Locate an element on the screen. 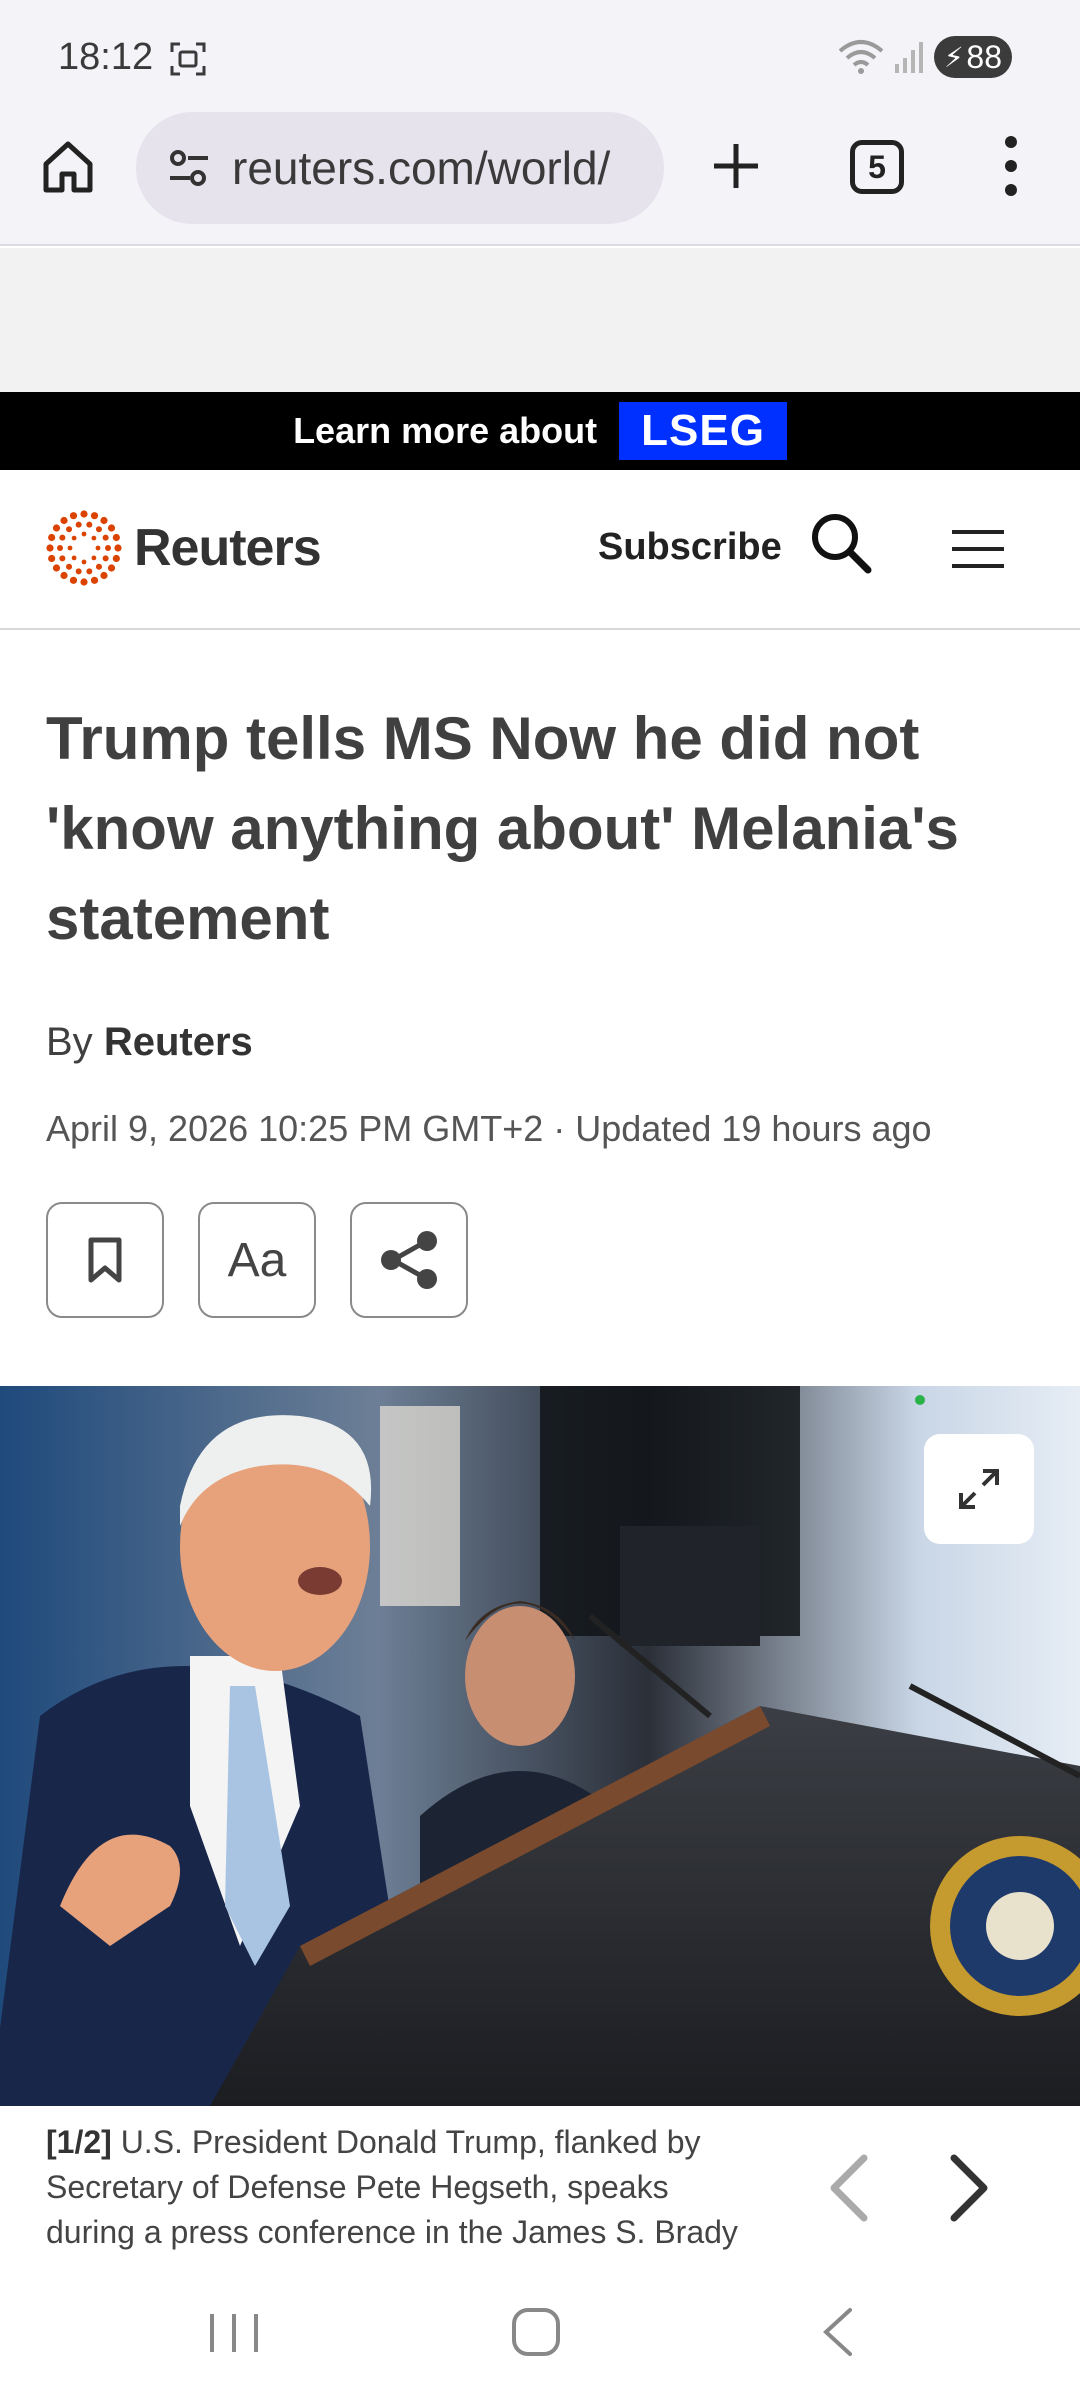  caption-count: [1/2] is located at coordinates (79, 2142).